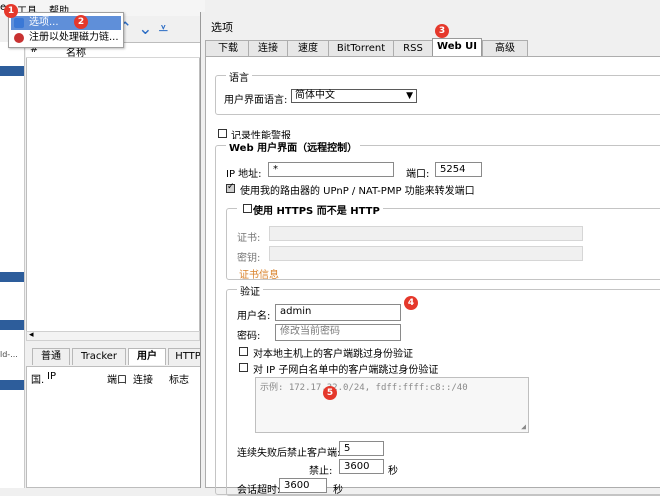 The image size is (660, 496). What do you see at coordinates (409, 96) in the screenshot?
I see `chevron-down-icon: ▼` at bounding box center [409, 96].